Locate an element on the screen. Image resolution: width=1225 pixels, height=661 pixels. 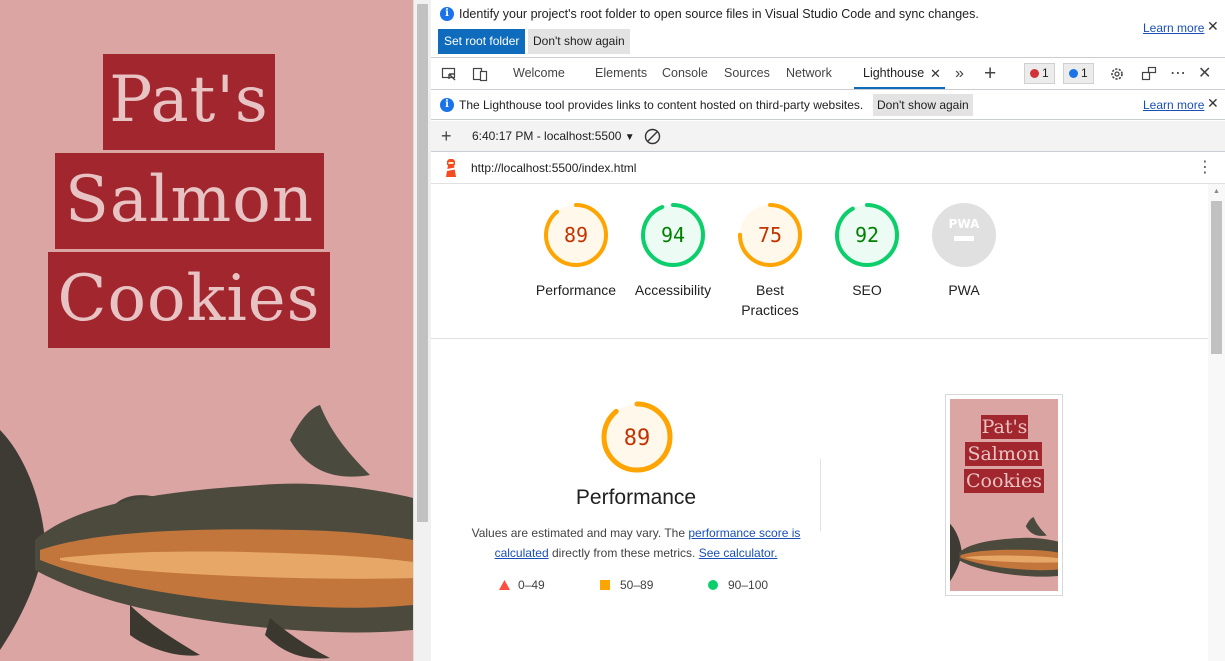
performance-gauge-large: 89 is located at coordinates (637, 438).